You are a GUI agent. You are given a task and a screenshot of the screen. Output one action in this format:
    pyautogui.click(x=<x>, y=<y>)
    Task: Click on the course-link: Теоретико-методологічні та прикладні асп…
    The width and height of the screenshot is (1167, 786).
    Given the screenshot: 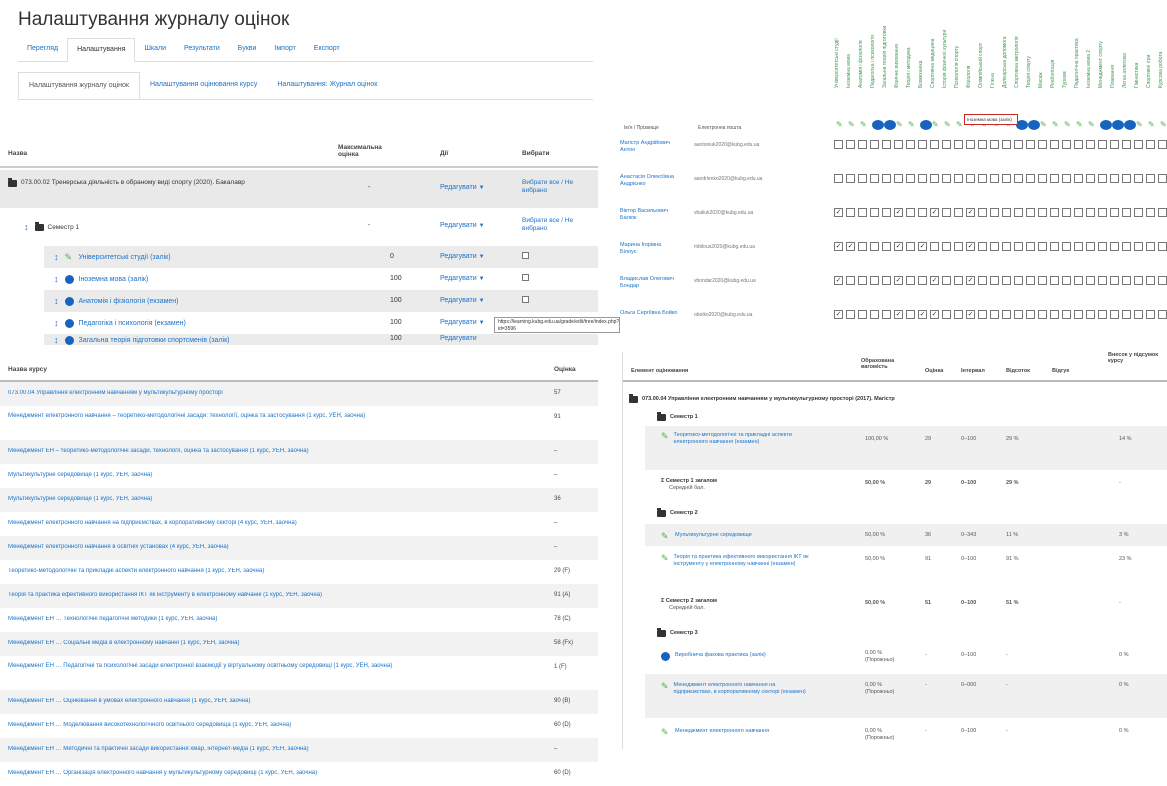 What is the action you would take?
    pyautogui.click(x=278, y=571)
    